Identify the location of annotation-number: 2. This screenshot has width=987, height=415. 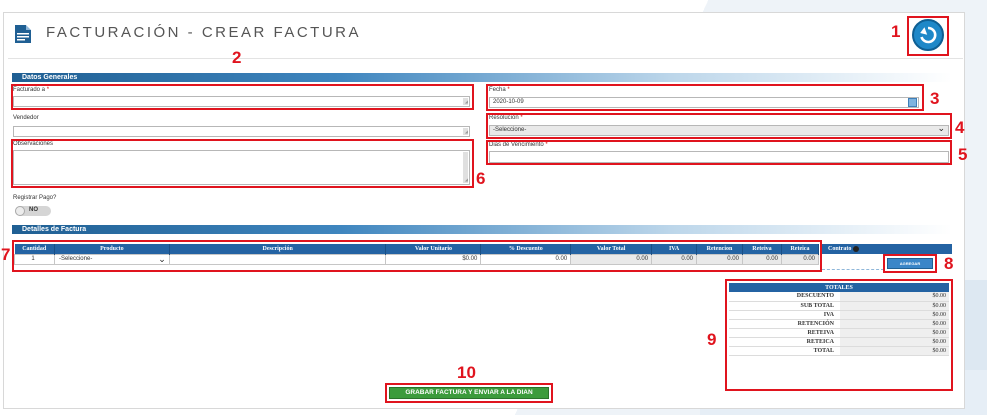
(237, 57).